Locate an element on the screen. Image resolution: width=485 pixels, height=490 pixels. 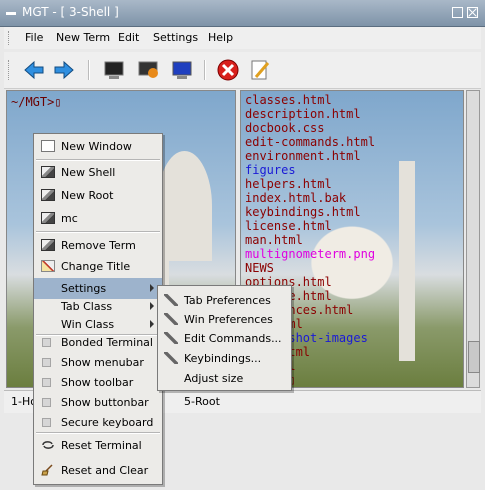
submenu-item-tab-preferences: Tab Preferences is located at coordinates (224, 300).